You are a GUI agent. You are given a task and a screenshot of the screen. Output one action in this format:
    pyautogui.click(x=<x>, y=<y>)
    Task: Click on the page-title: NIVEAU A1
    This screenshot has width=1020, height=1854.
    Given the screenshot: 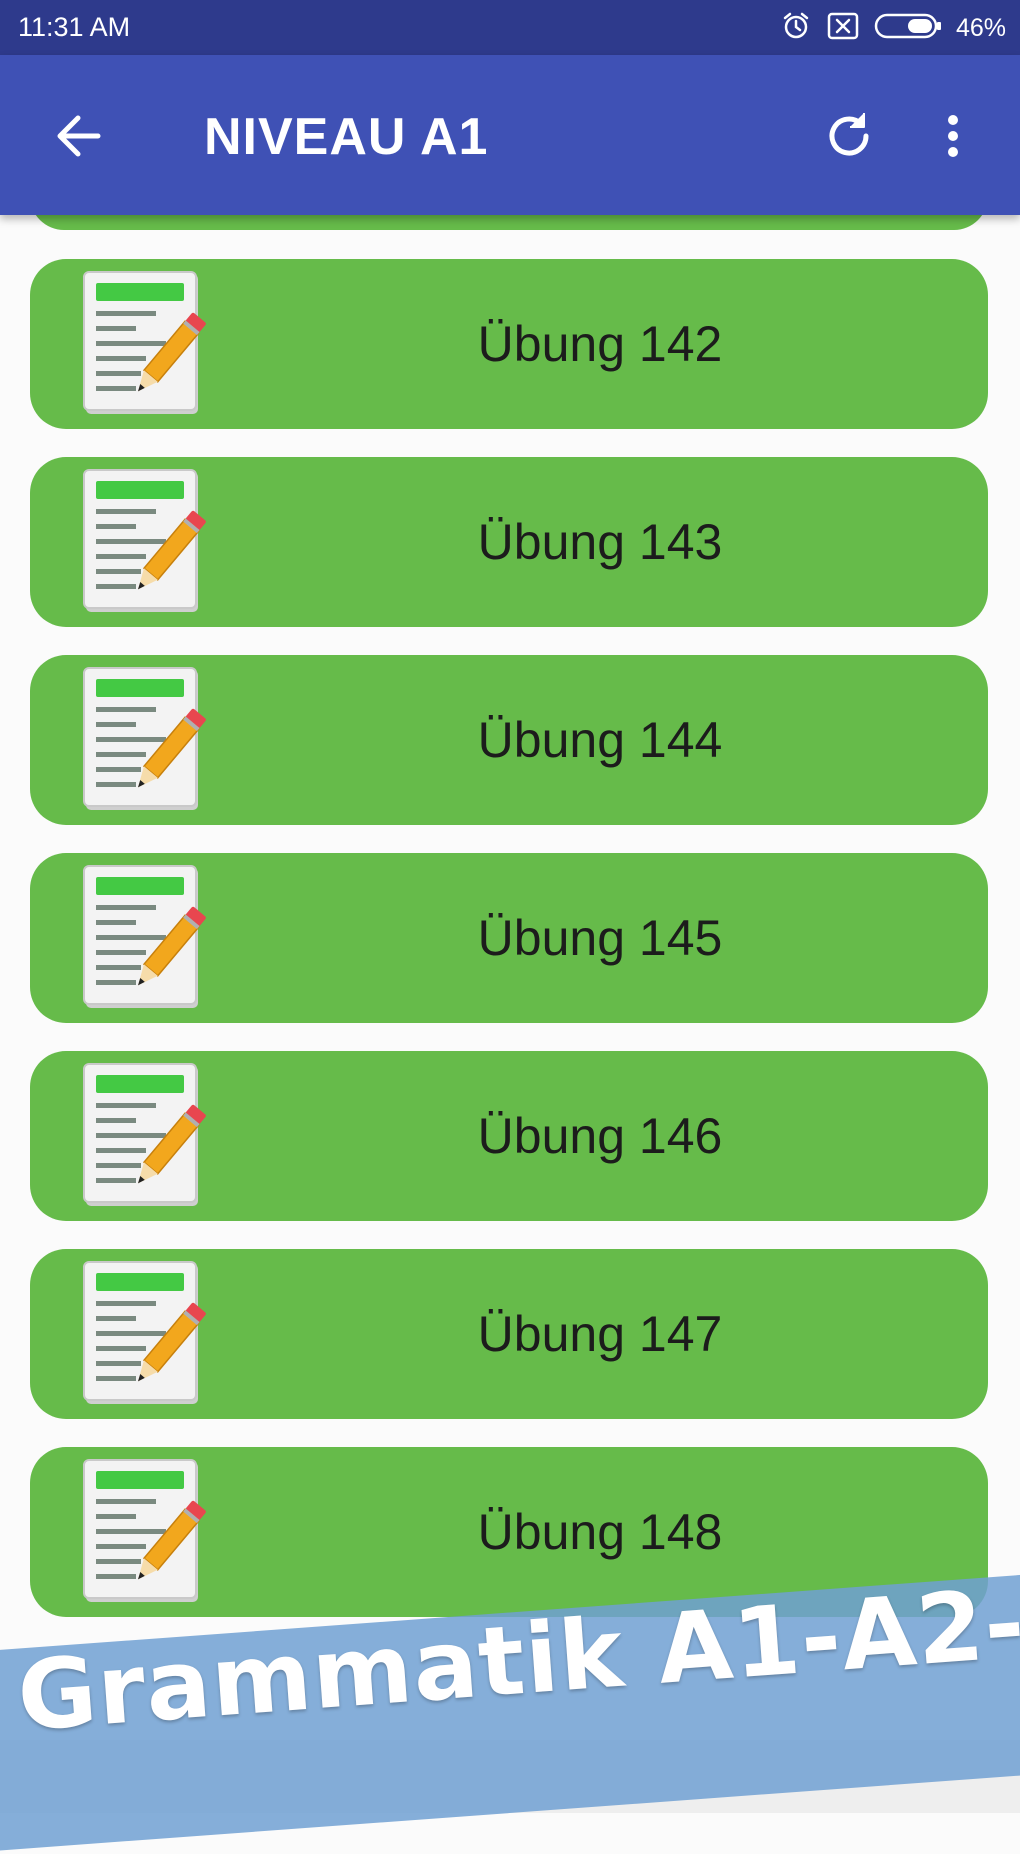 What is the action you would take?
    pyautogui.click(x=346, y=137)
    